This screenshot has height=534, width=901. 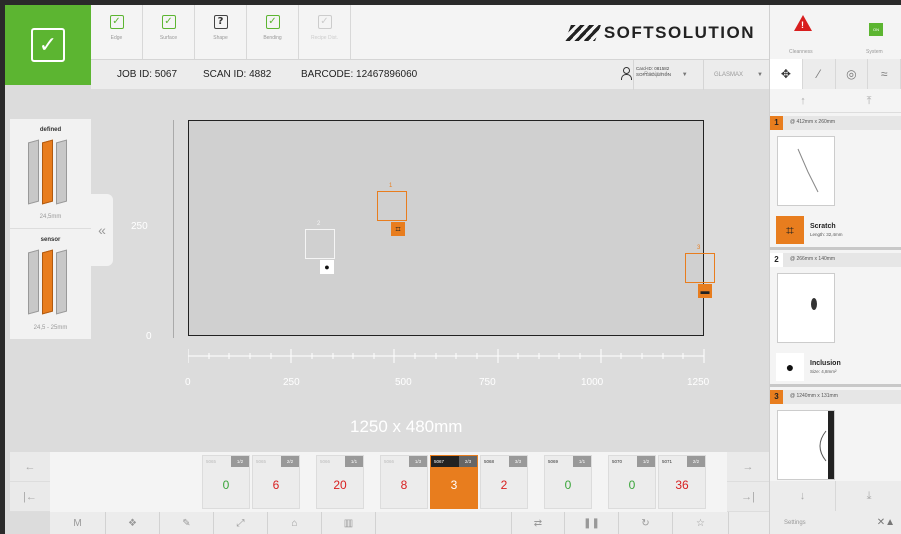 I want to click on thickness-sensor: sensor 24,5 - 25mm, so click(x=50, y=284).